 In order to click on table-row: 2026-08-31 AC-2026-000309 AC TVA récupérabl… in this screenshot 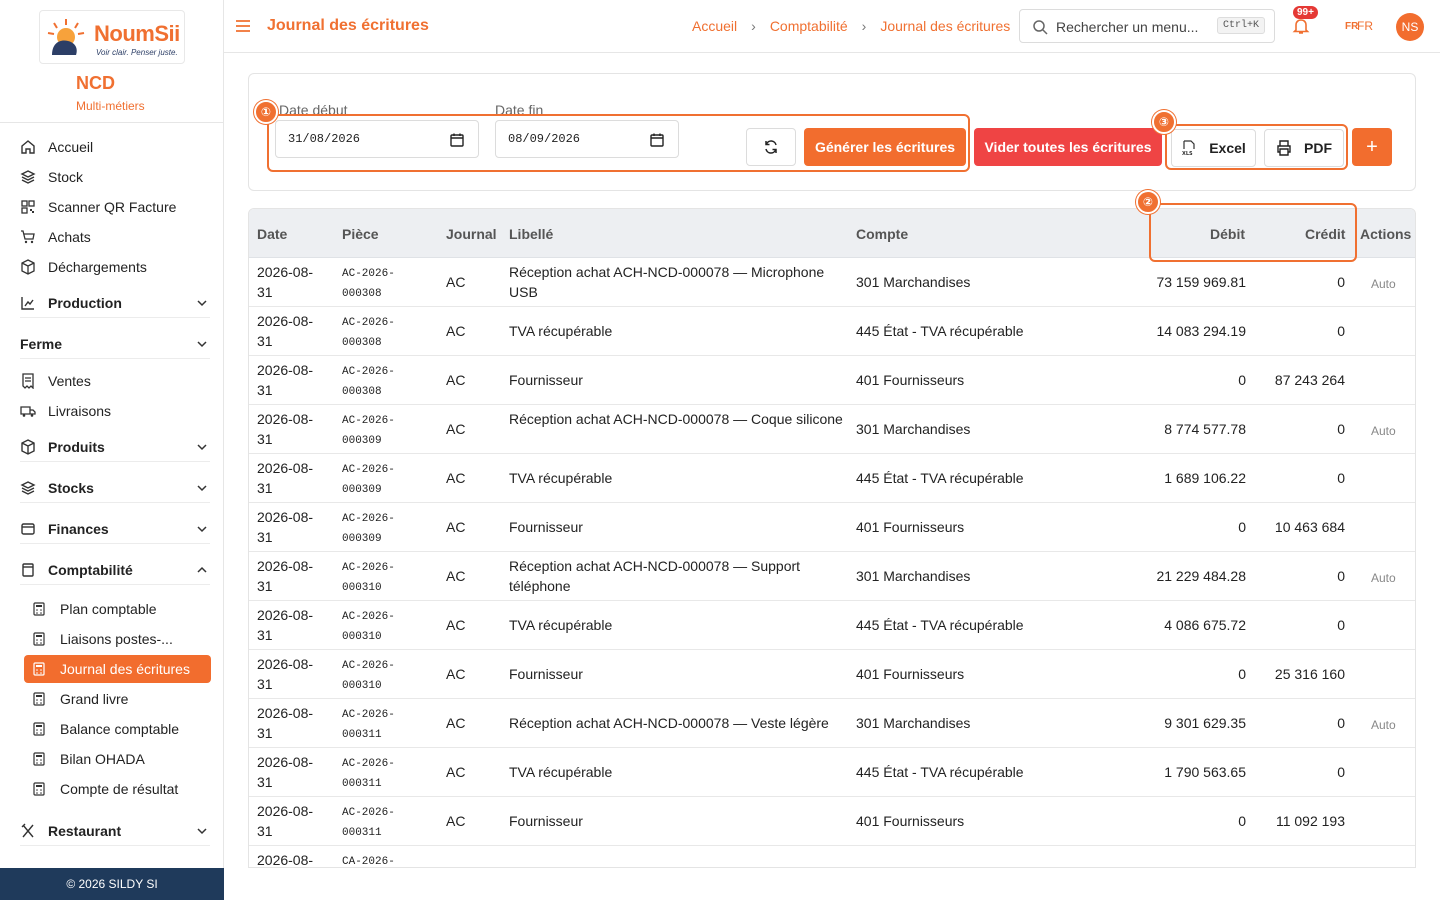, I will do `click(832, 478)`.